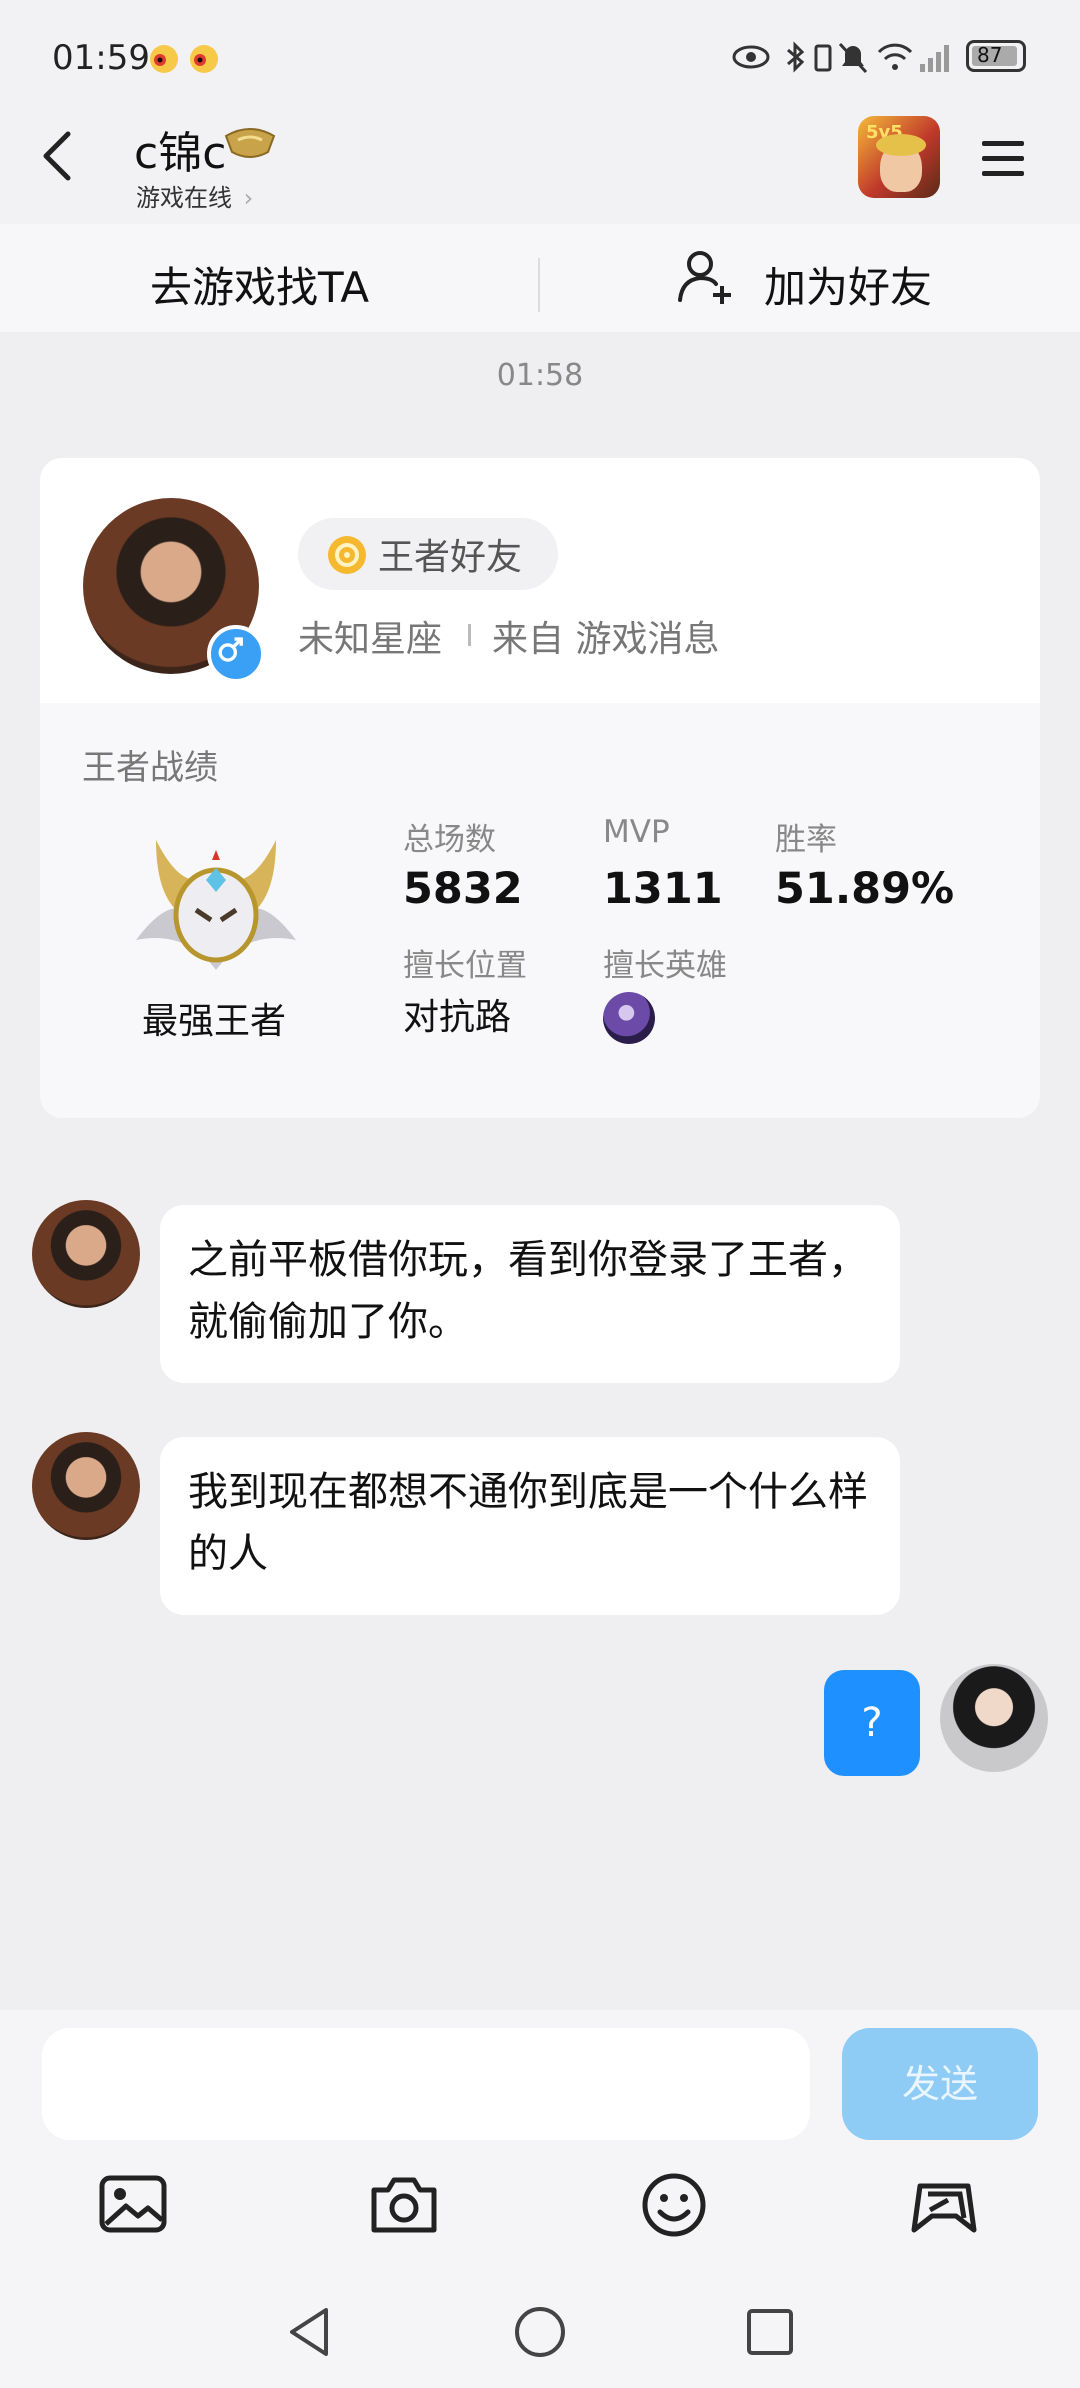 Image resolution: width=1080 pixels, height=2388 pixels. What do you see at coordinates (463, 889) in the screenshot?
I see `stat-value-total: 5832` at bounding box center [463, 889].